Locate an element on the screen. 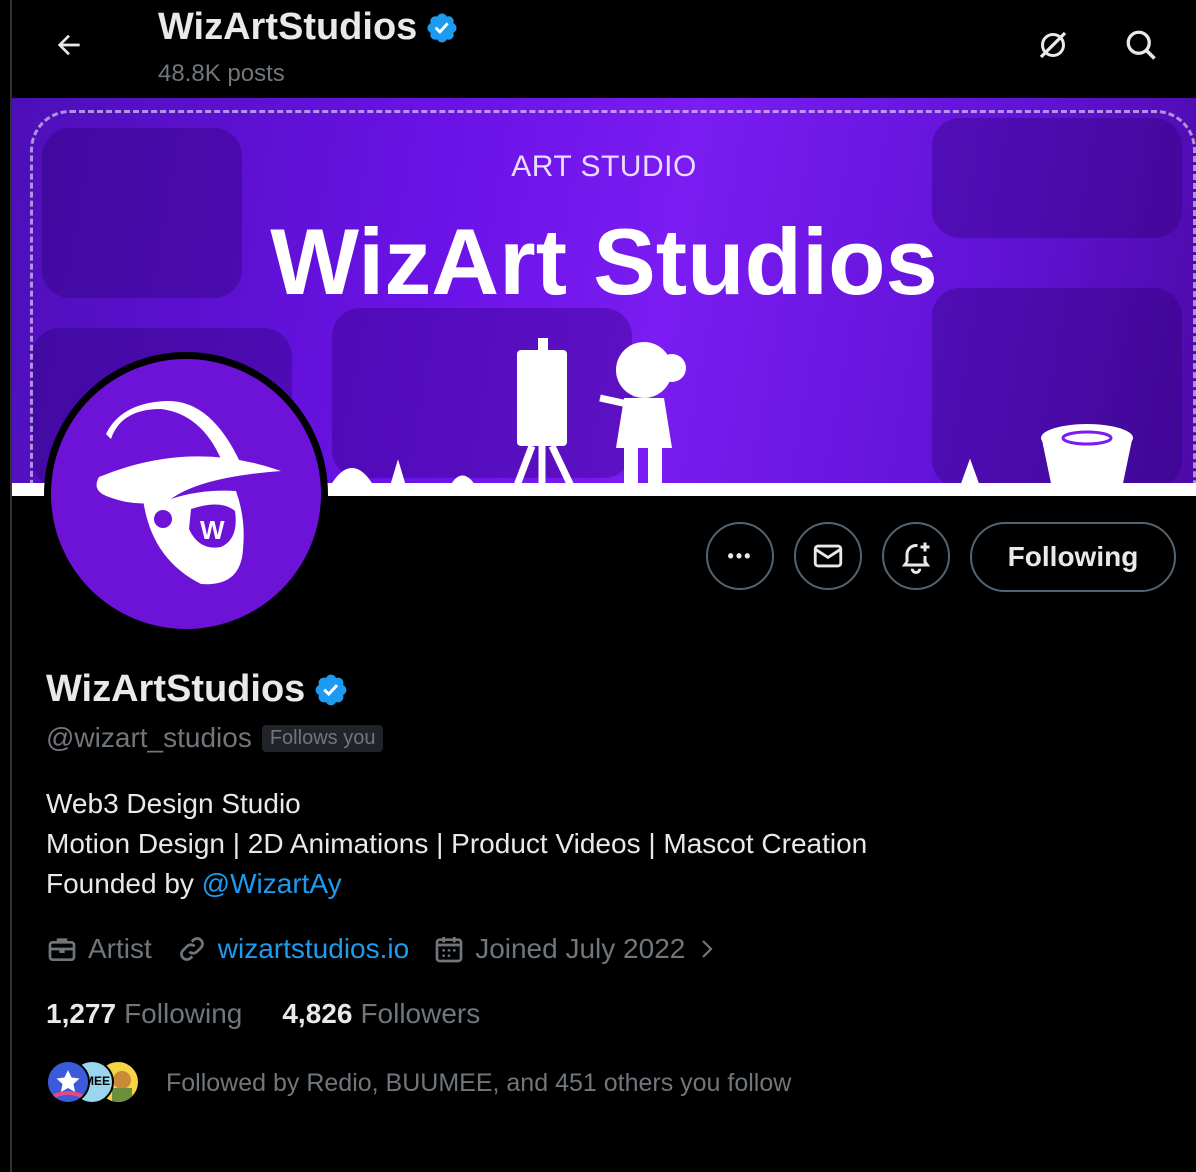 This screenshot has height=1172, width=1196. followed-by-avatars: MEE is located at coordinates (94, 1083).